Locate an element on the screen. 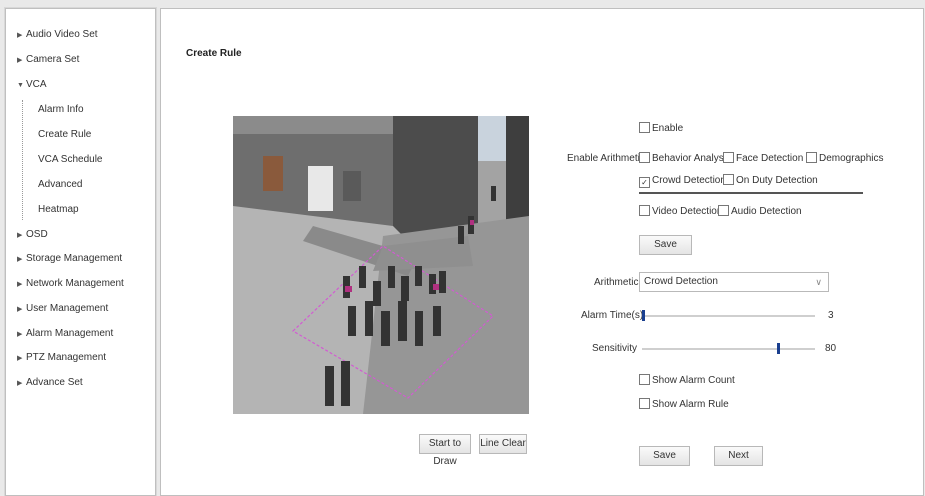 The image size is (925, 496). checkbox-label: On Duty Detection is located at coordinates (777, 180).